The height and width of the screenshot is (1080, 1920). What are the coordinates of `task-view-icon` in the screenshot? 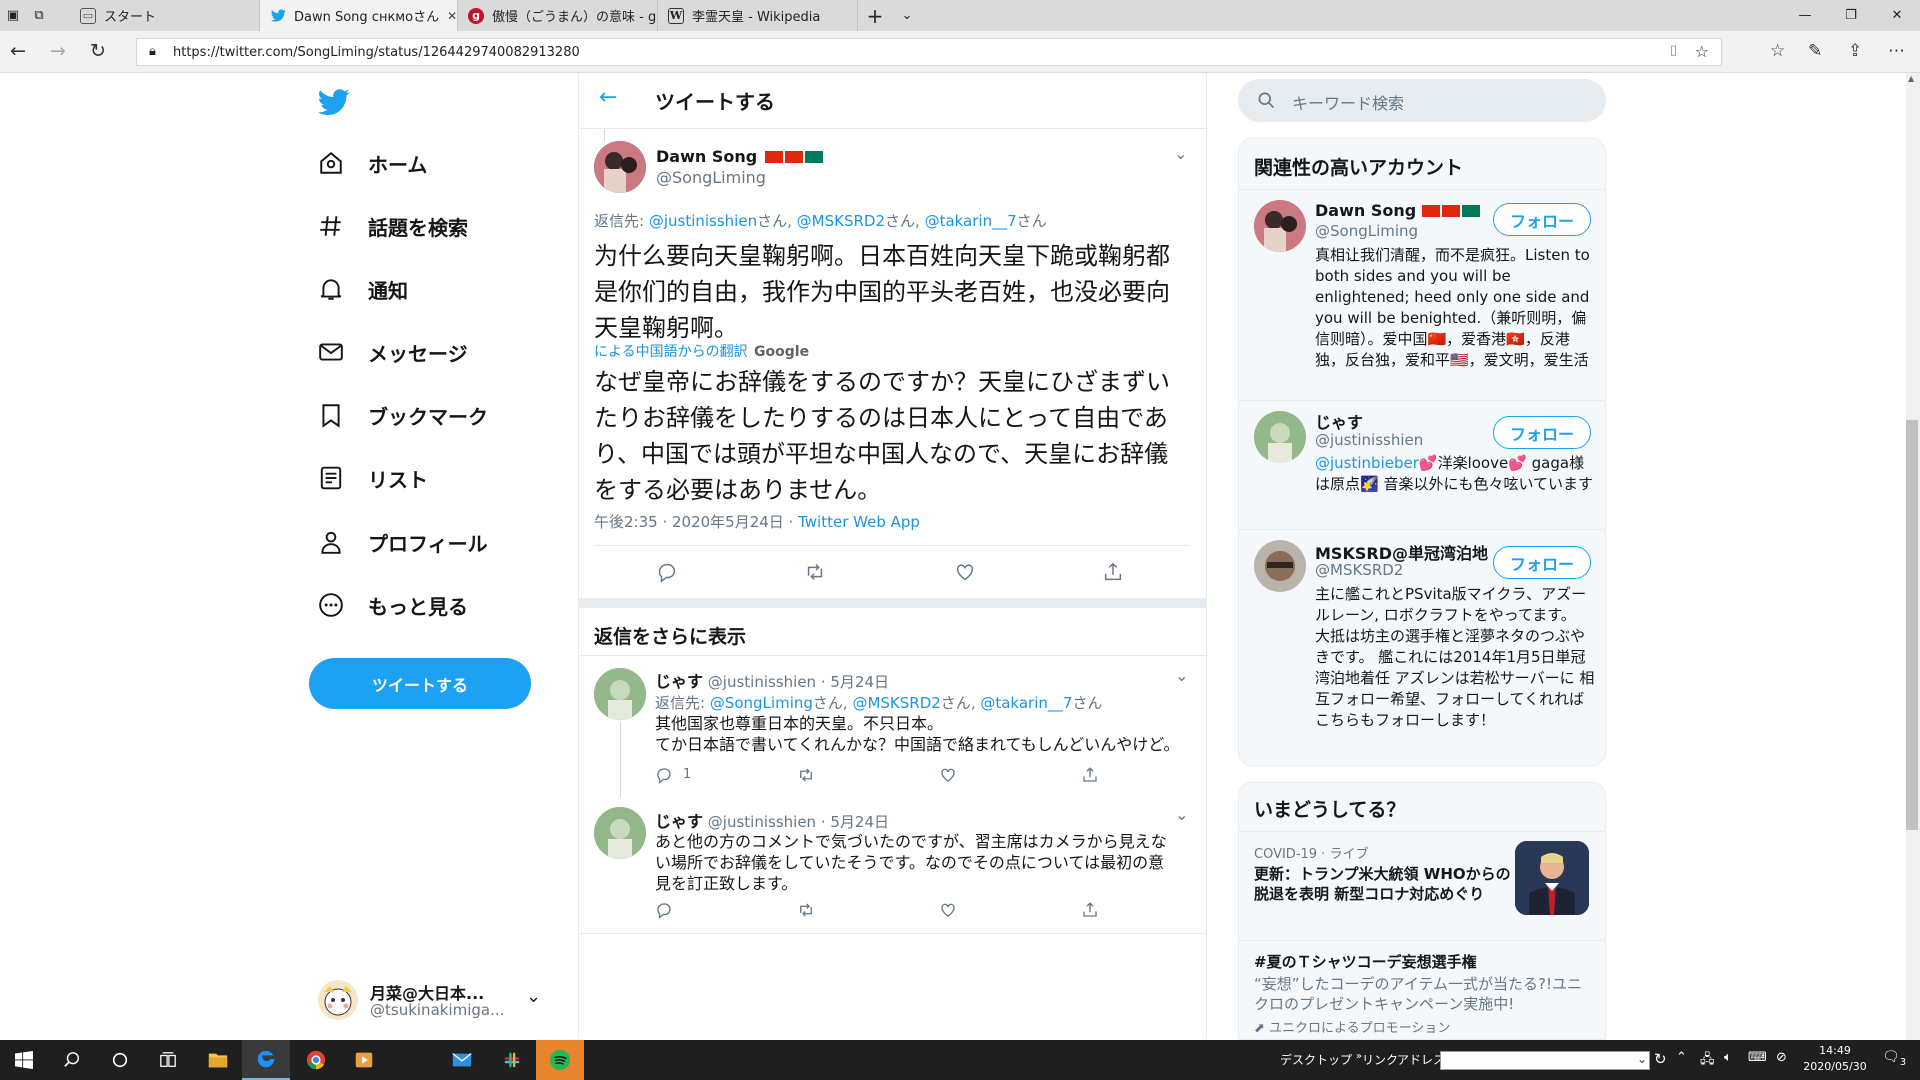 It's located at (168, 1060).